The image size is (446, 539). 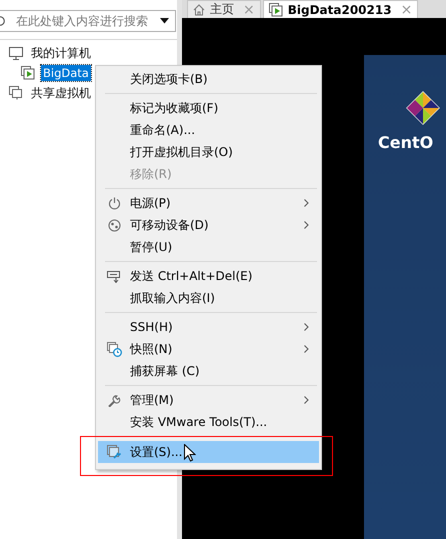 What do you see at coordinates (208, 298) in the screenshot?
I see `menu-item: 抓取输入内容(I)` at bounding box center [208, 298].